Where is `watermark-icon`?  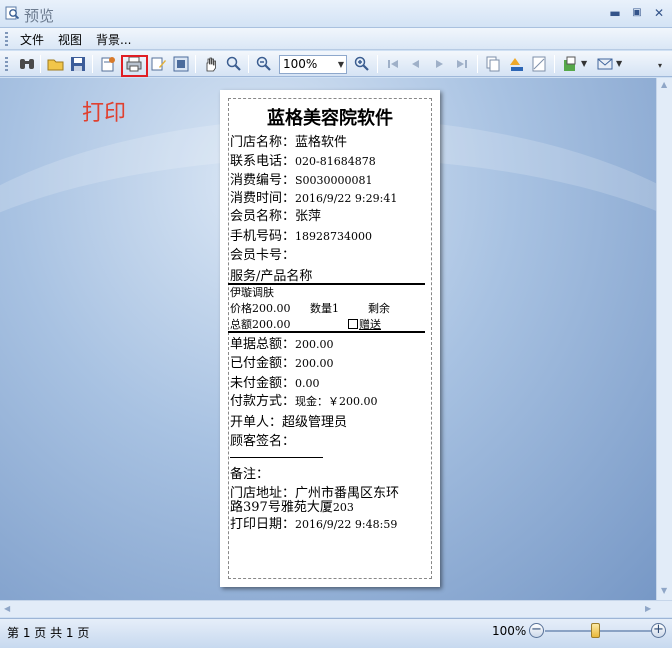 watermark-icon is located at coordinates (539, 64).